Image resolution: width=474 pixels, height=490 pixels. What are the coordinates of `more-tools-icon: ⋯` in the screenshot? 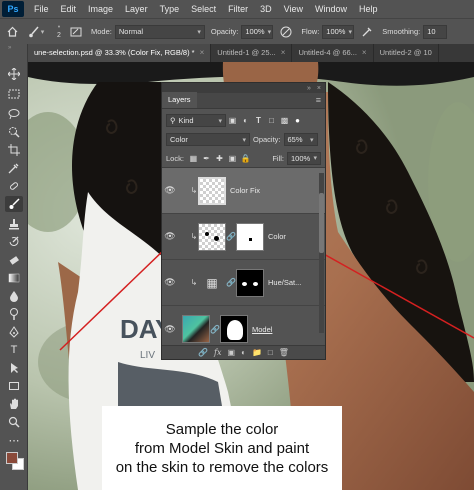 It's located at (14, 440).